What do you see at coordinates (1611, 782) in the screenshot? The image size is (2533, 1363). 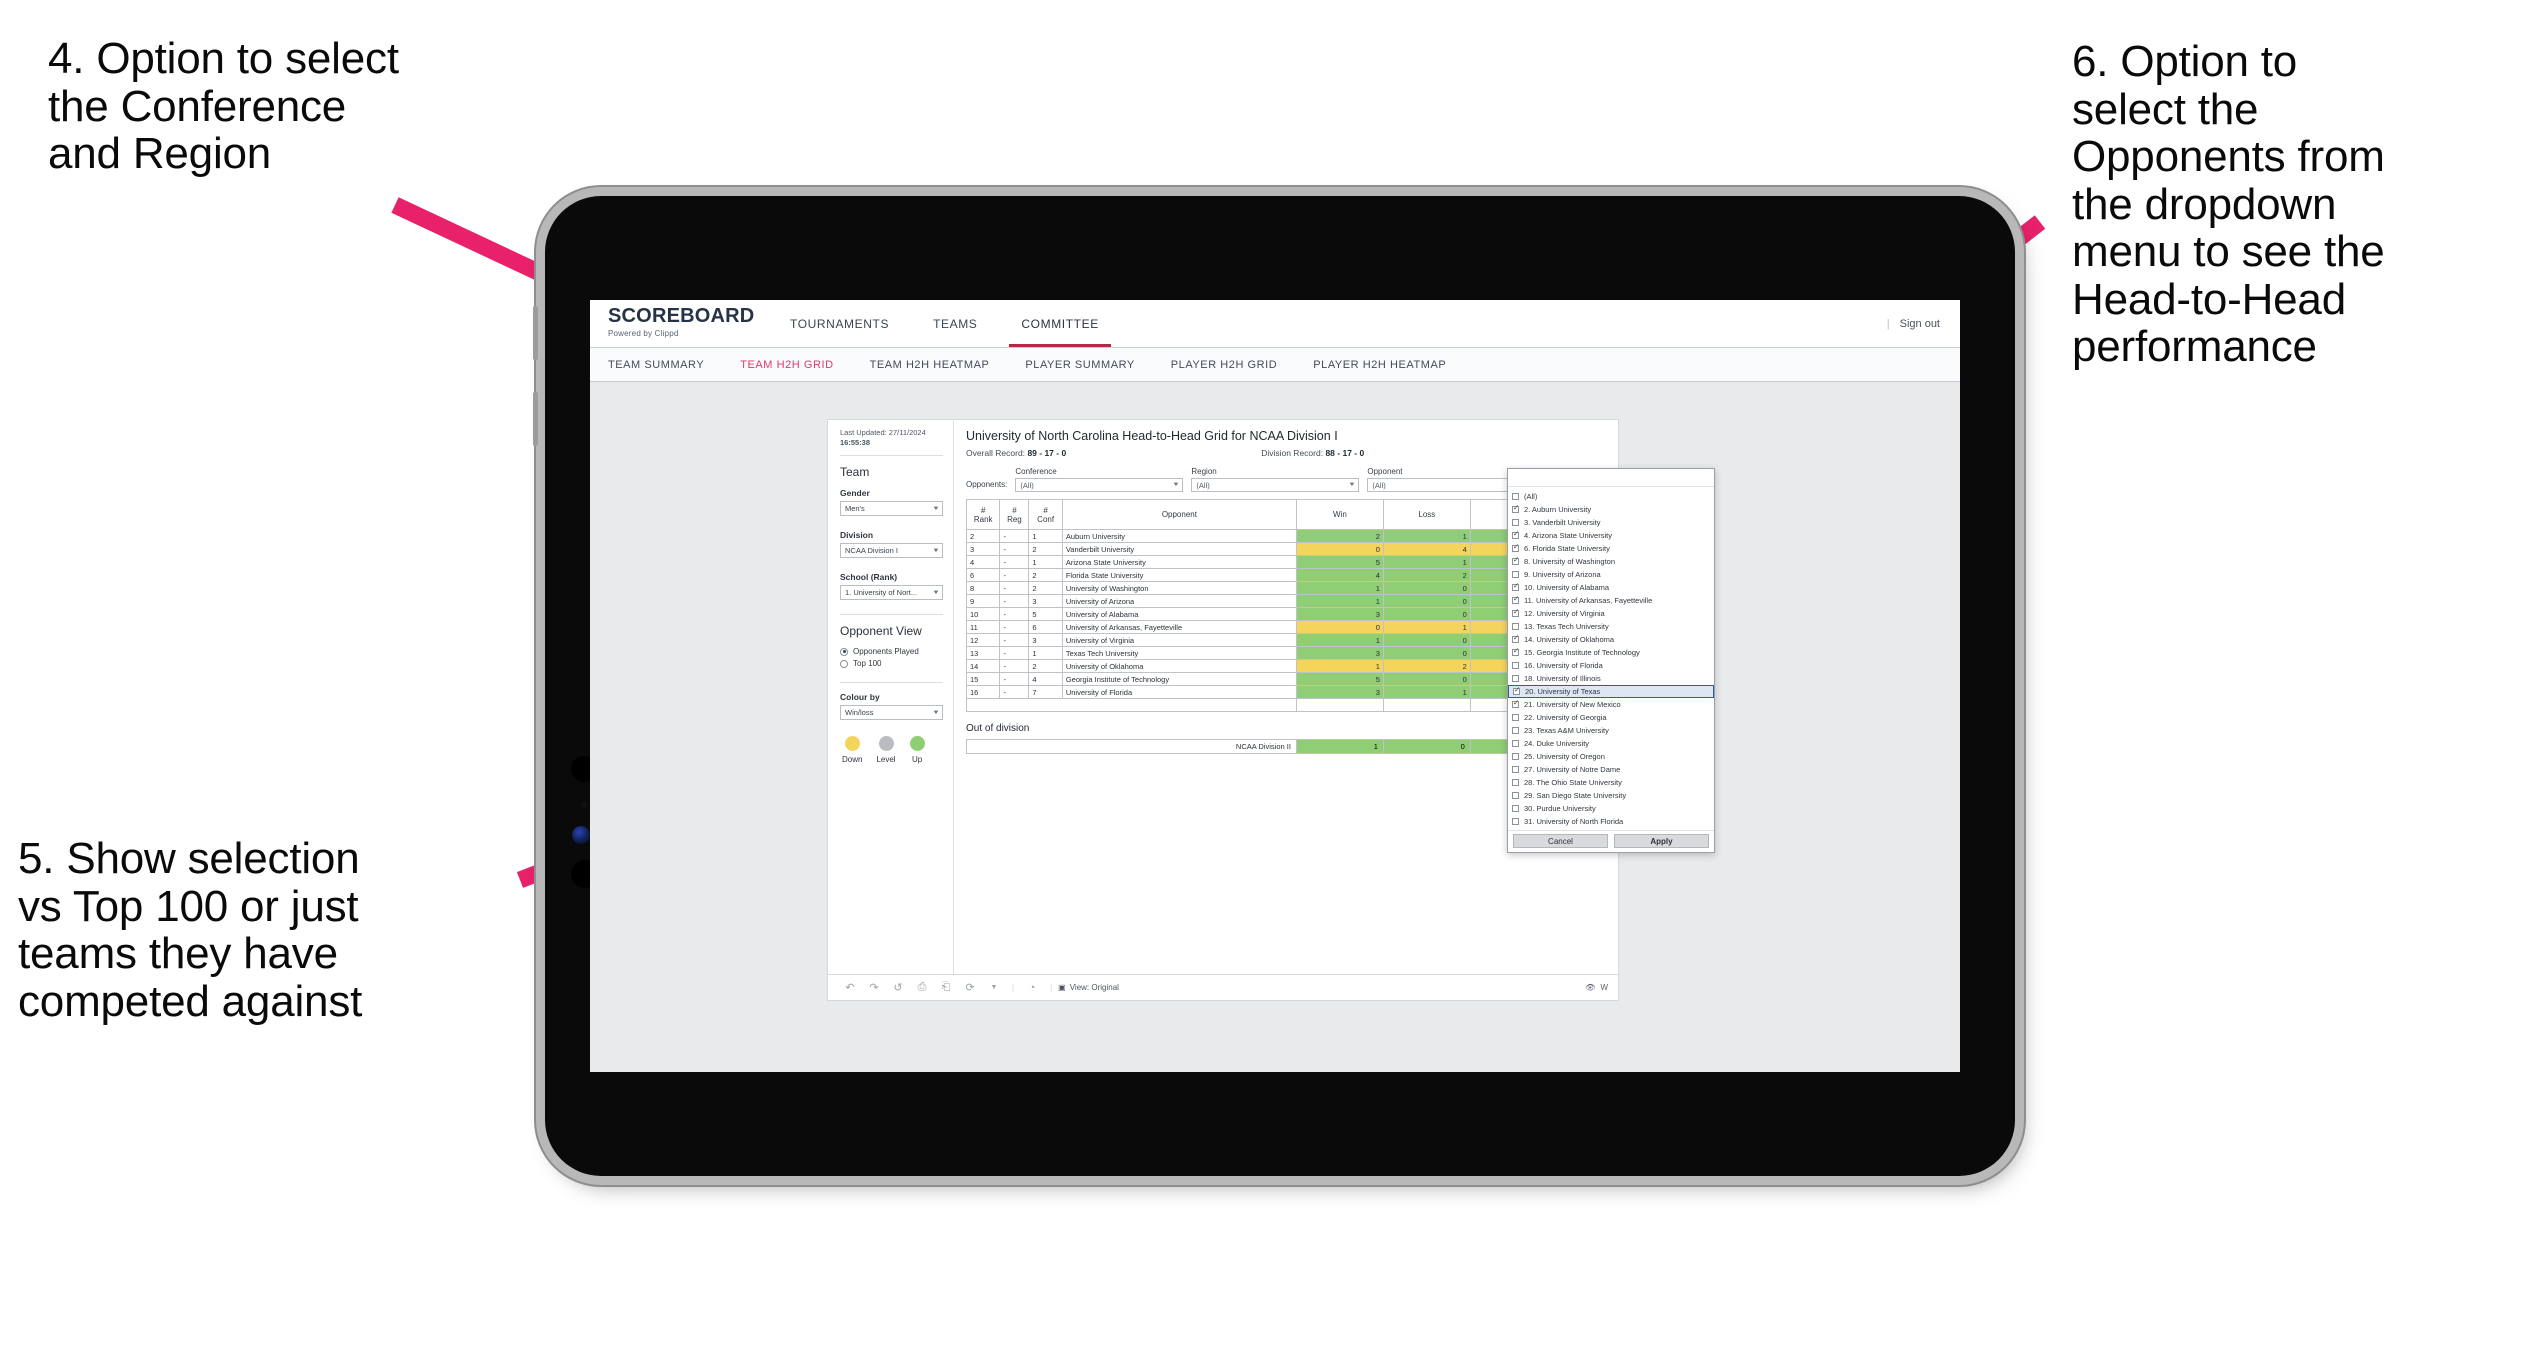 I see `opponent-option: 28. The Ohio State University` at bounding box center [1611, 782].